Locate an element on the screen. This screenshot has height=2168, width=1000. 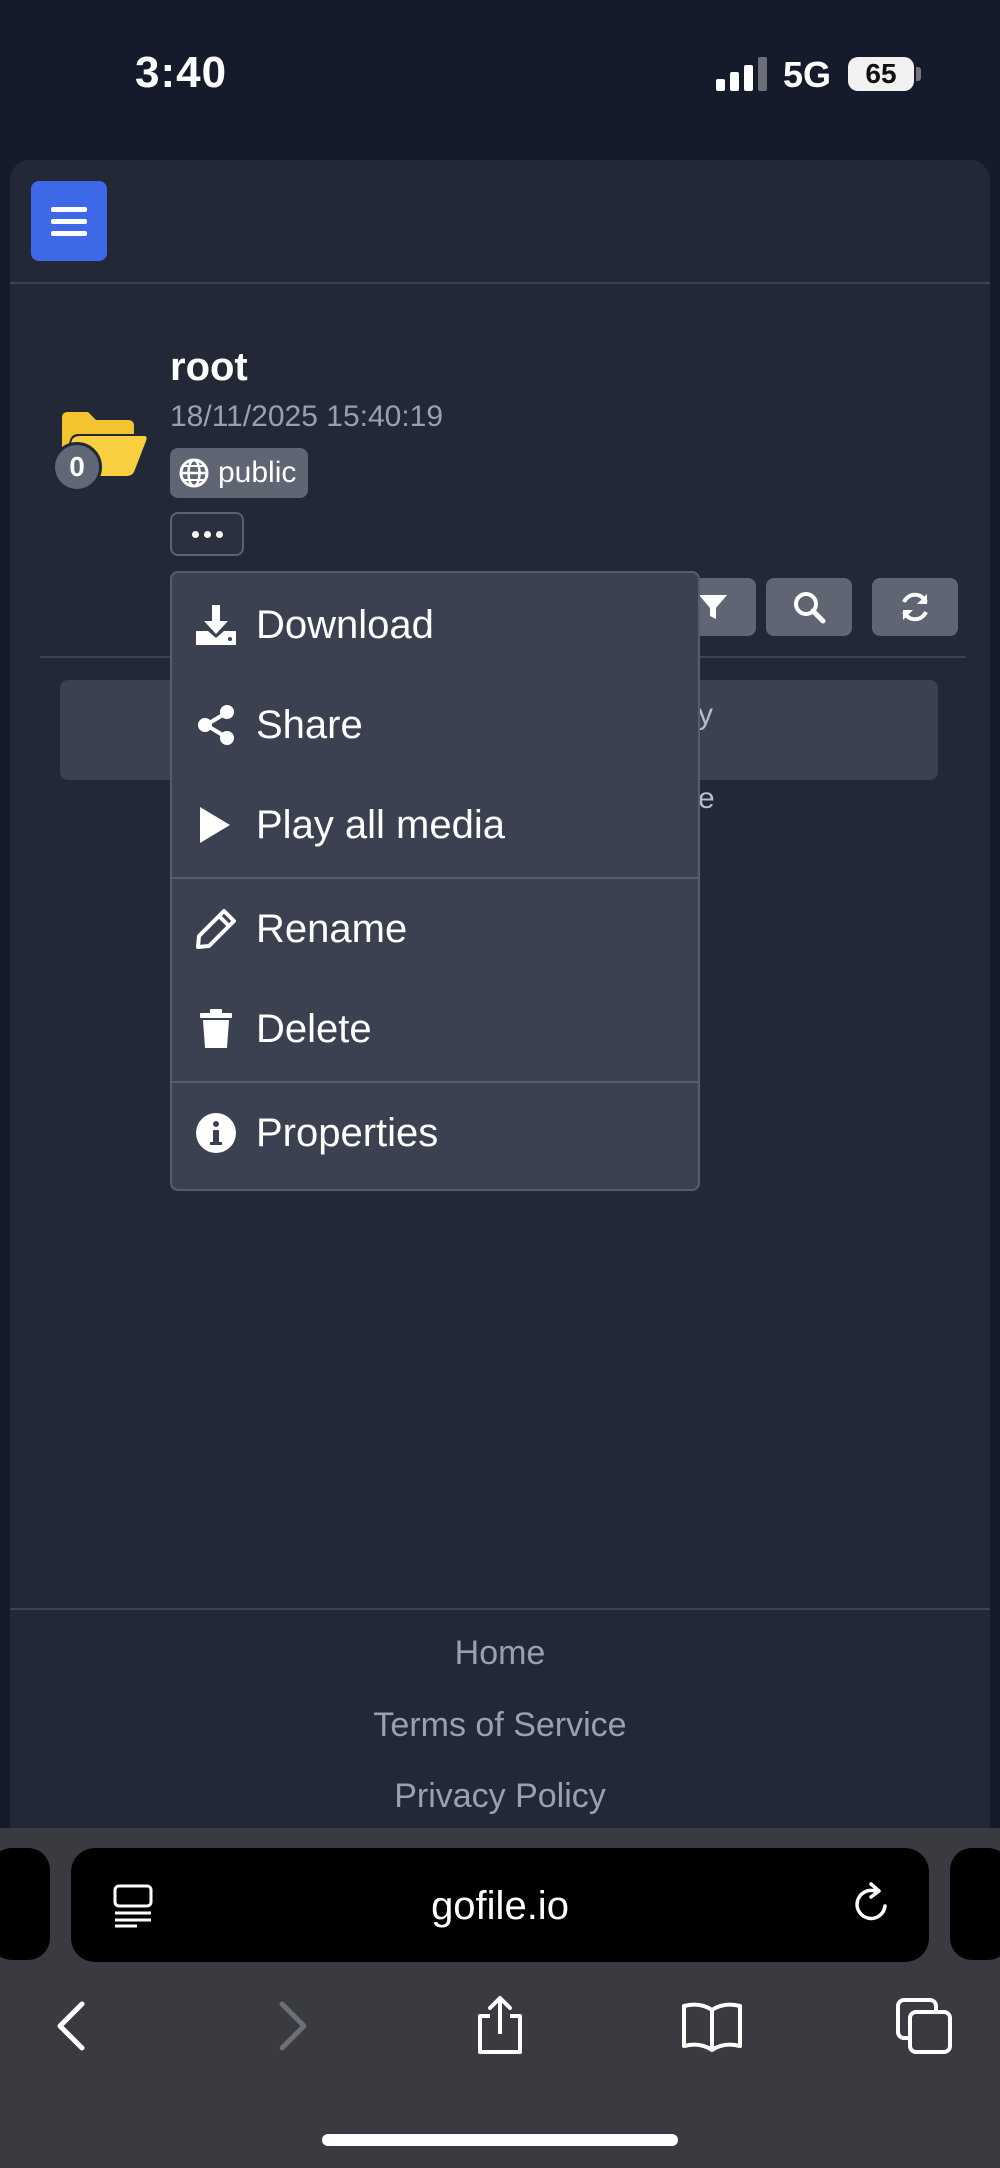
previous-tab-peek is located at coordinates (25, 1904).